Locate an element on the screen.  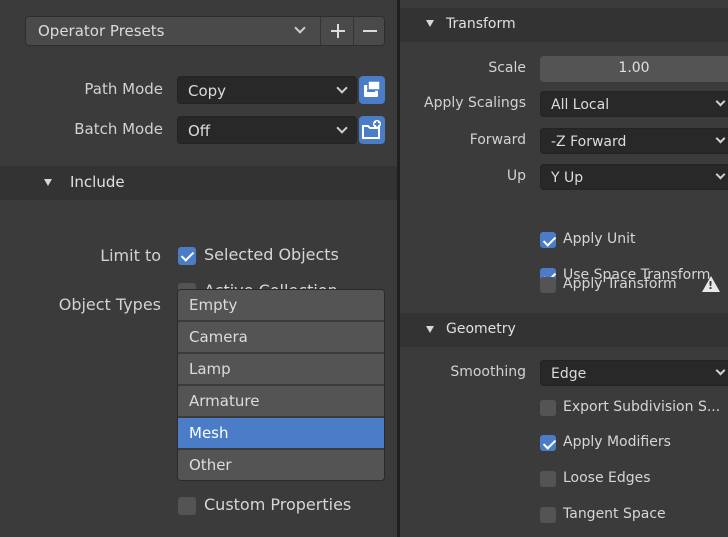
batch-mode-value: Off is located at coordinates (199, 131).